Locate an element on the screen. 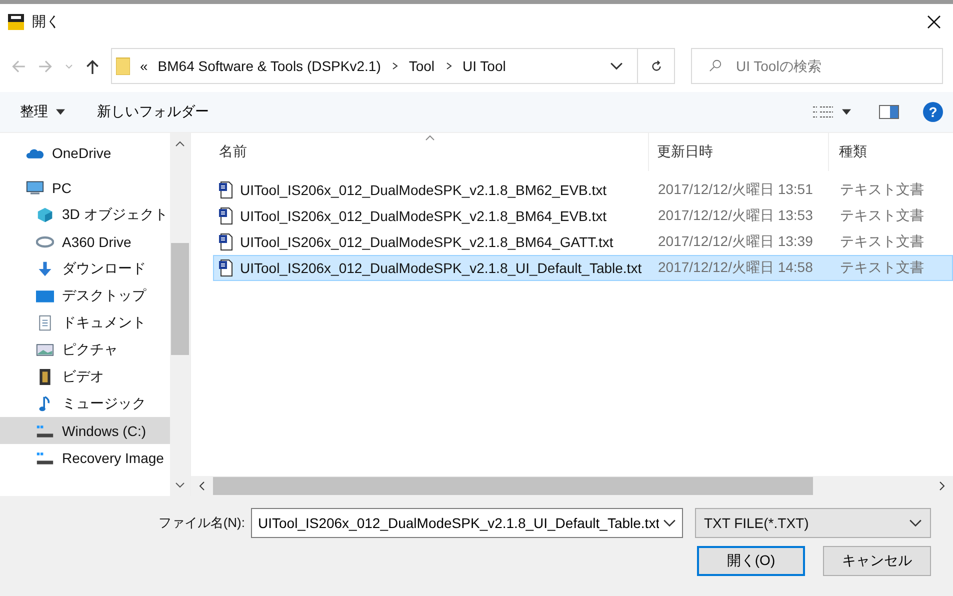  file-row: UITool_IS206x_012_DualModeSPK_v2.1.8_BM64_GATT.txt 2017/12/12/火曜日 13:39 テキスト文書 is located at coordinates (583, 242).